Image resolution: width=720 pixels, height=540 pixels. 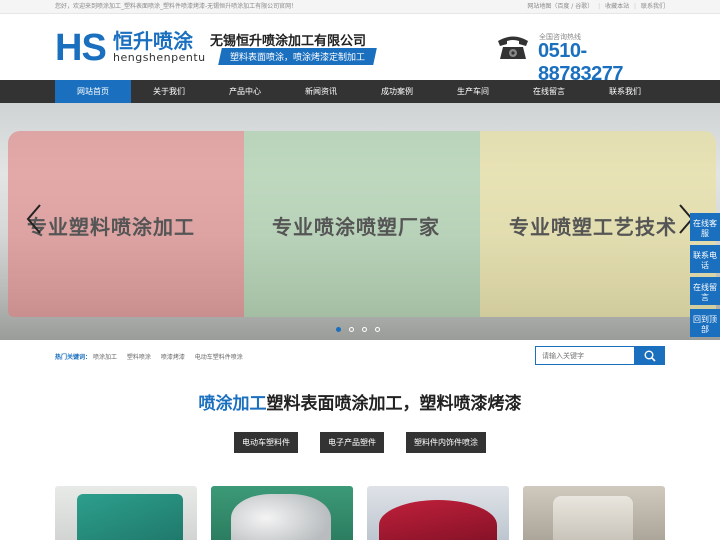 I want to click on nav-item-news: 新闻资讯, so click(x=321, y=91).